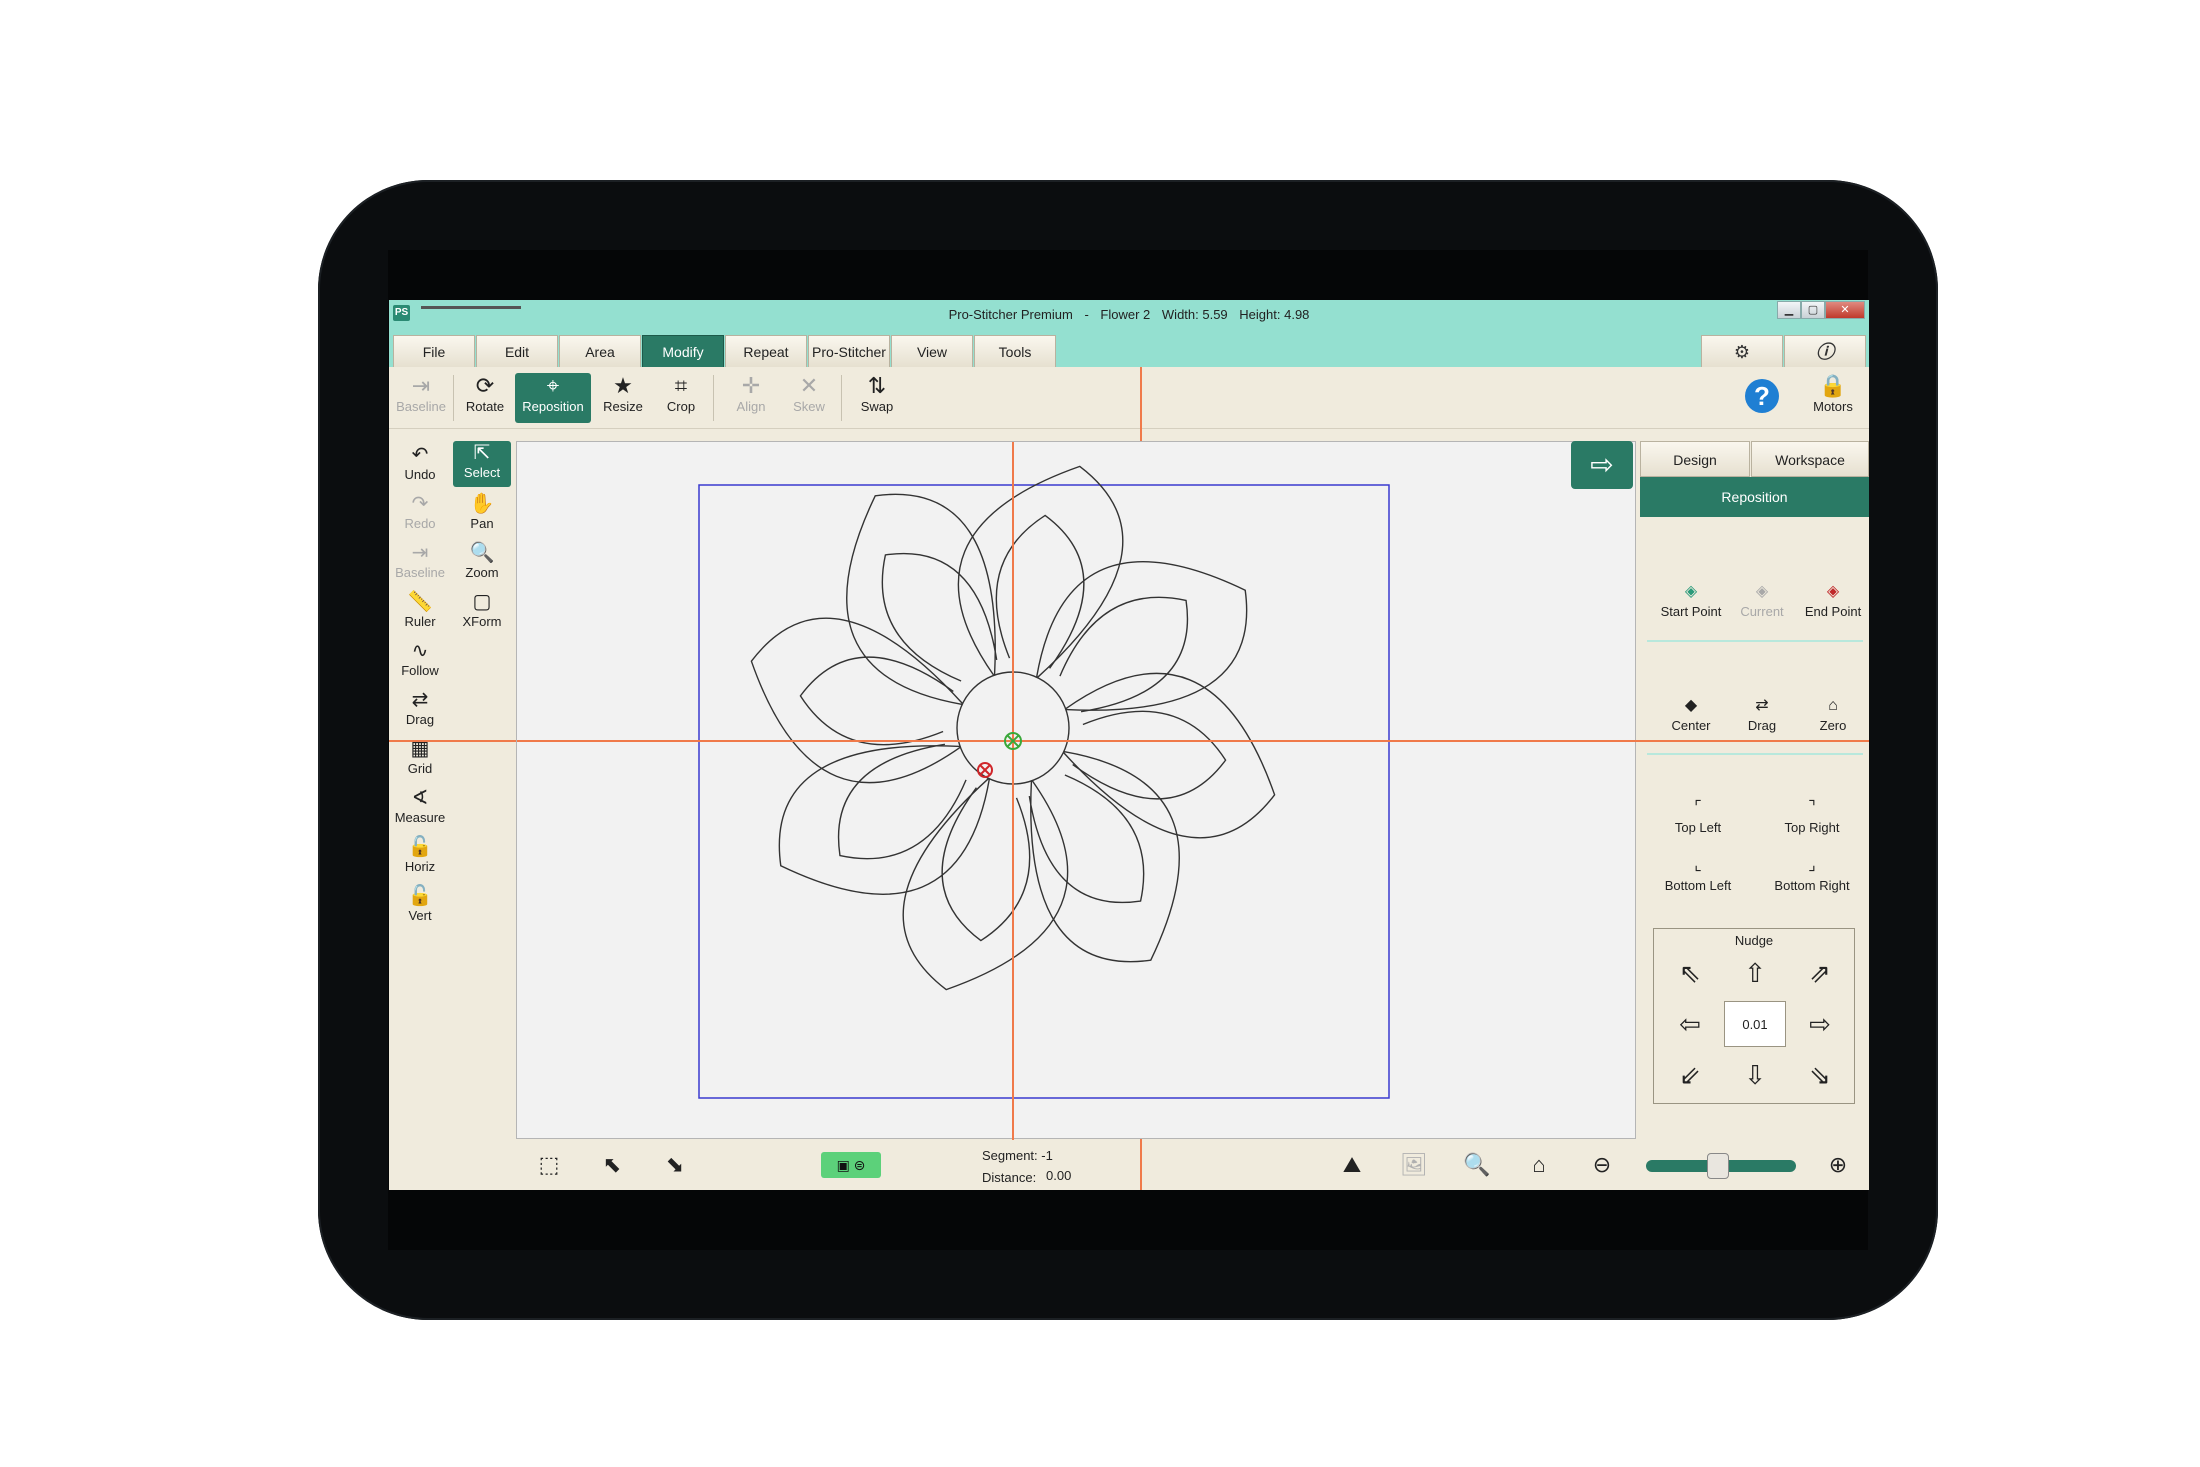 Image resolution: width=2200 pixels, height=1467 pixels. I want to click on top-right-button: ⌝ Top Right, so click(1812, 820).